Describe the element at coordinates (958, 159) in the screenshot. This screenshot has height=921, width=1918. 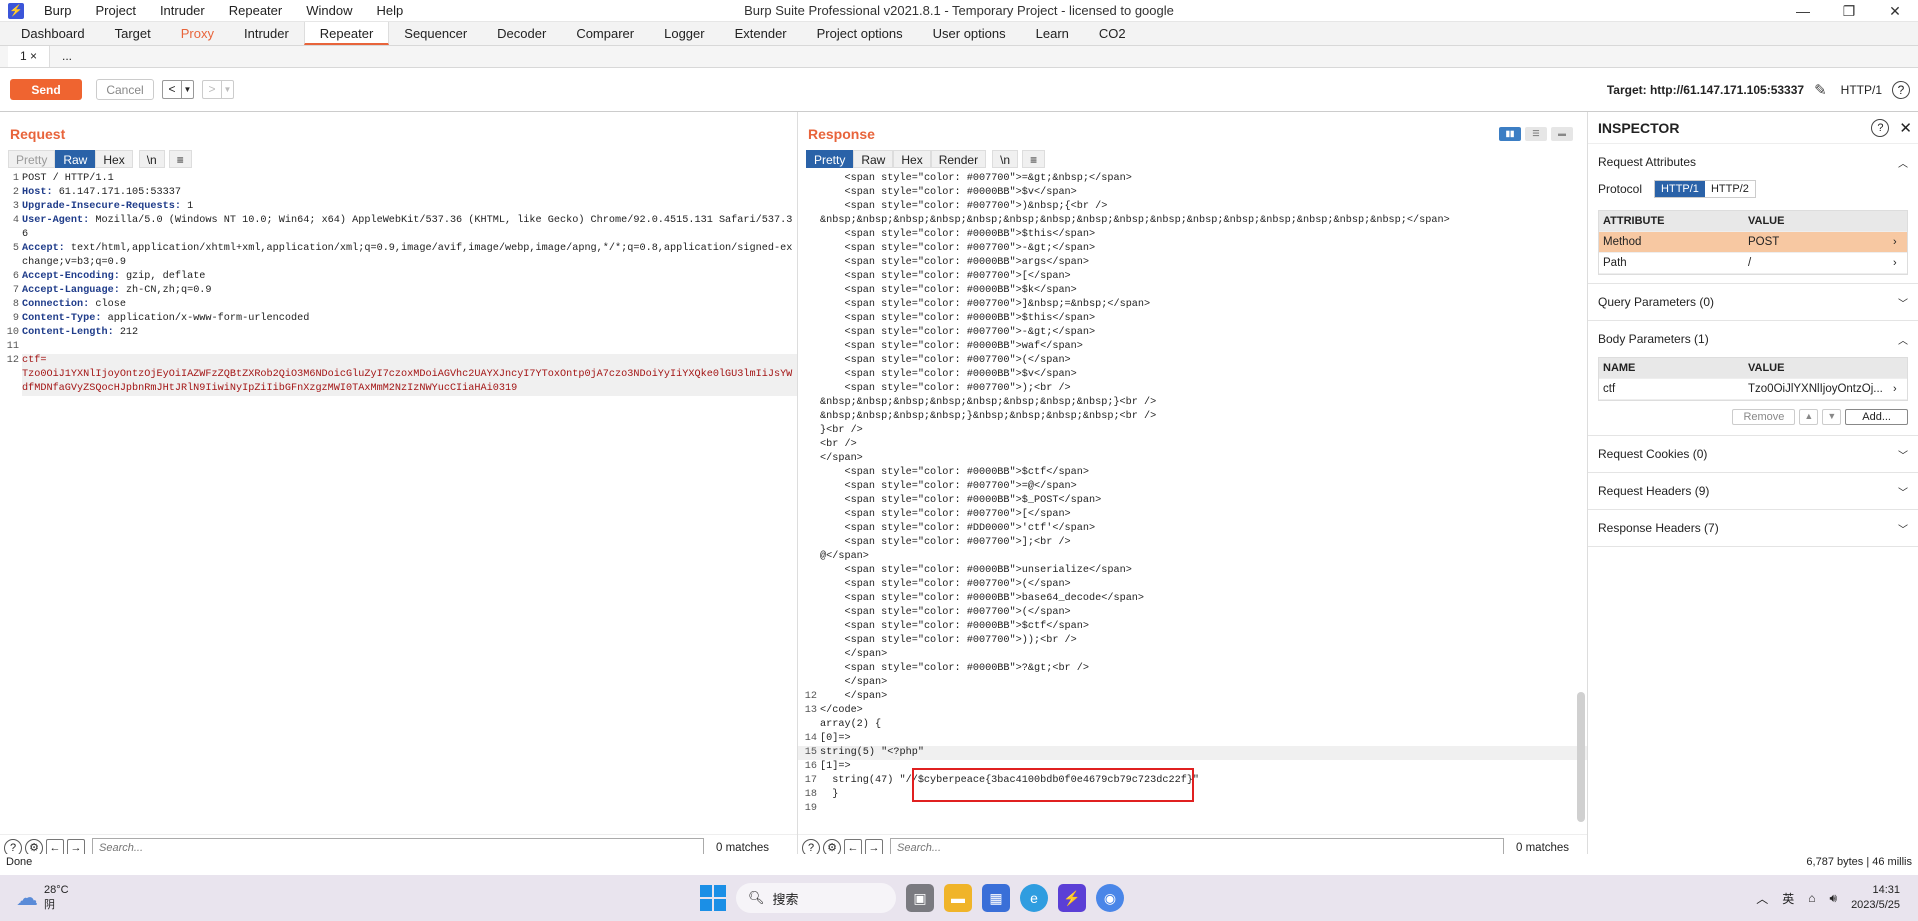
I see `response-view-render: Render` at that location.